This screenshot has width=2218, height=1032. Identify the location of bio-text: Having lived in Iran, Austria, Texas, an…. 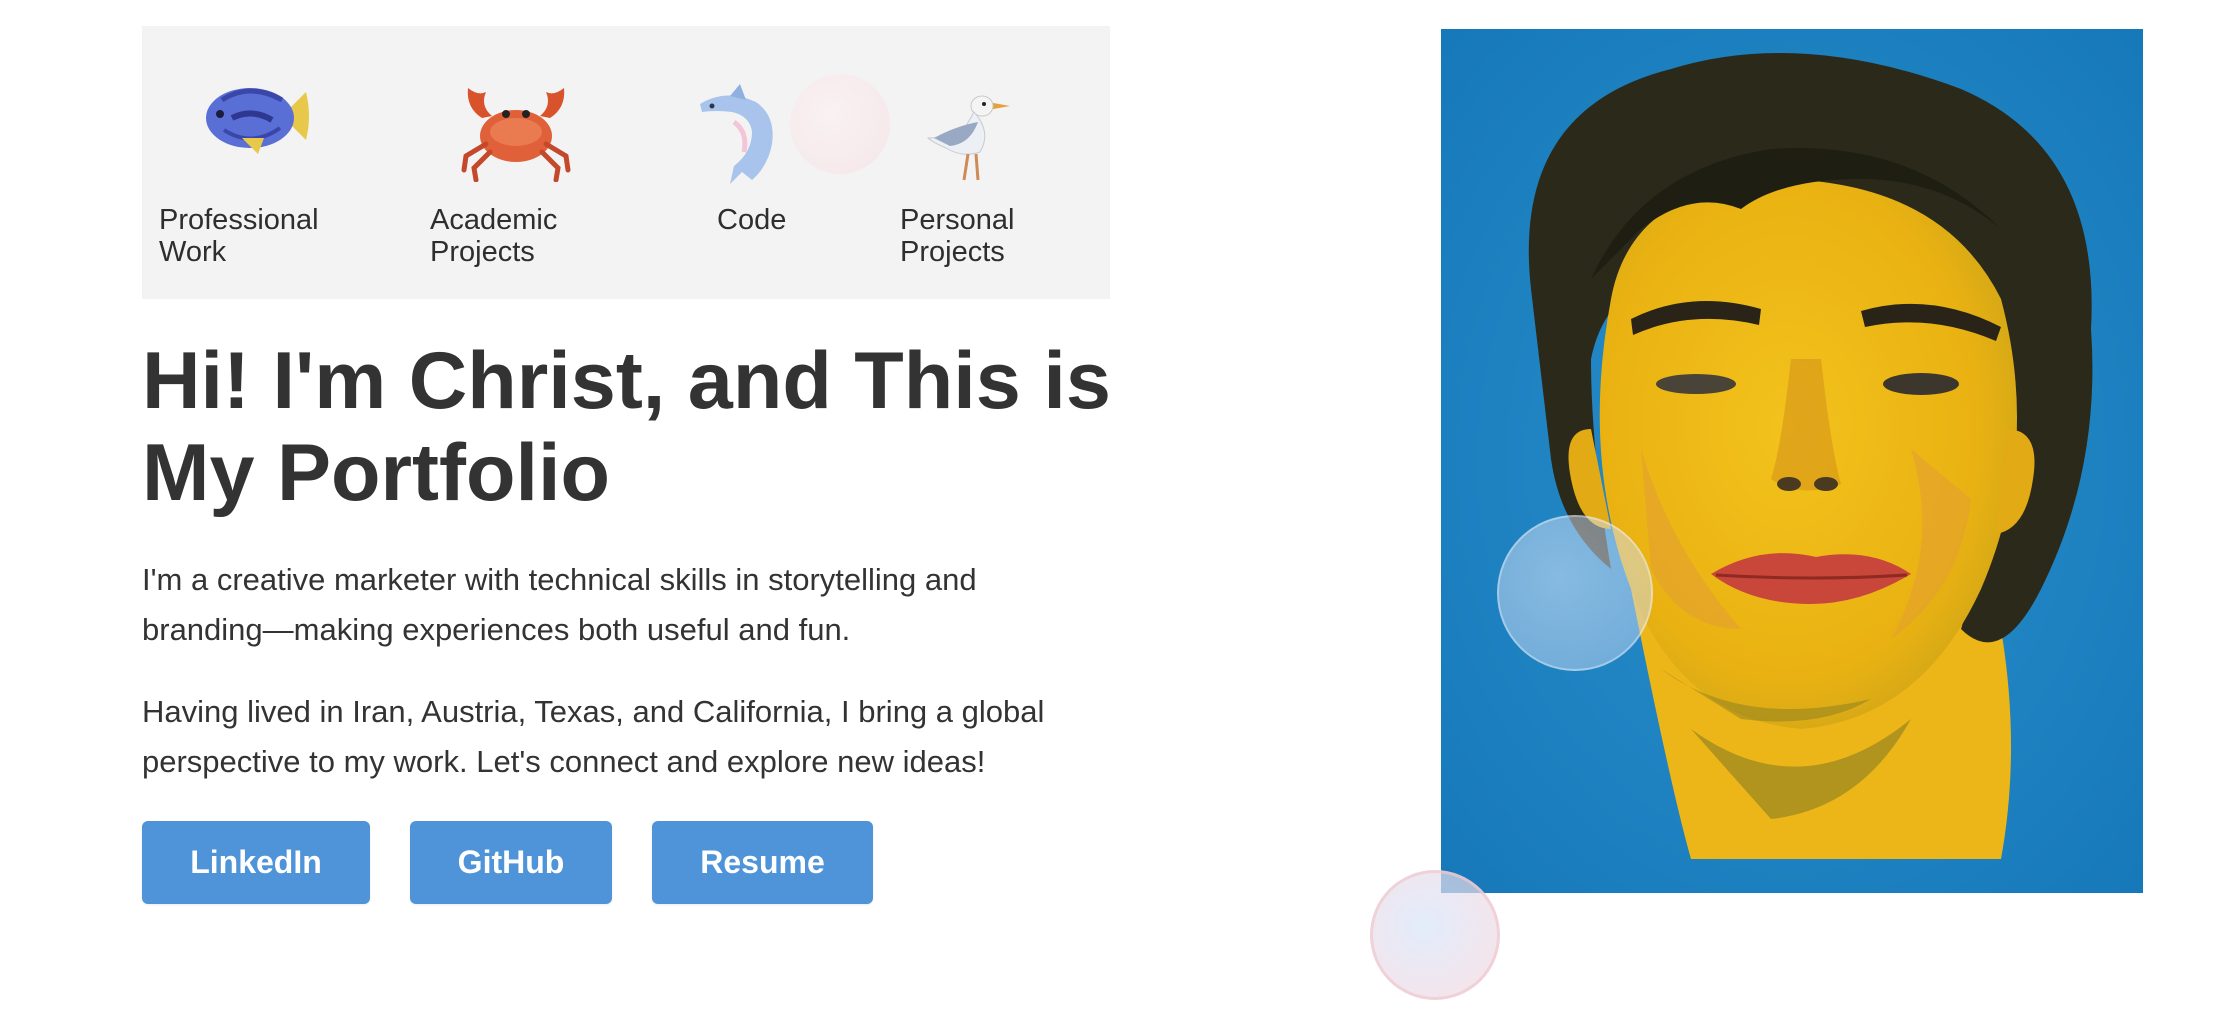
(593, 736).